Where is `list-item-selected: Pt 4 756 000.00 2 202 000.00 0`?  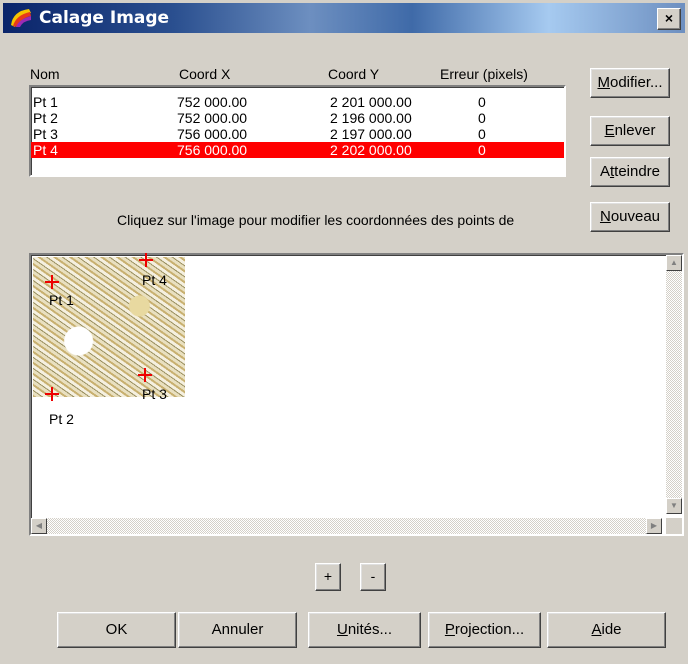
list-item-selected: Pt 4 756 000.00 2 202 000.00 0 is located at coordinates (297, 150).